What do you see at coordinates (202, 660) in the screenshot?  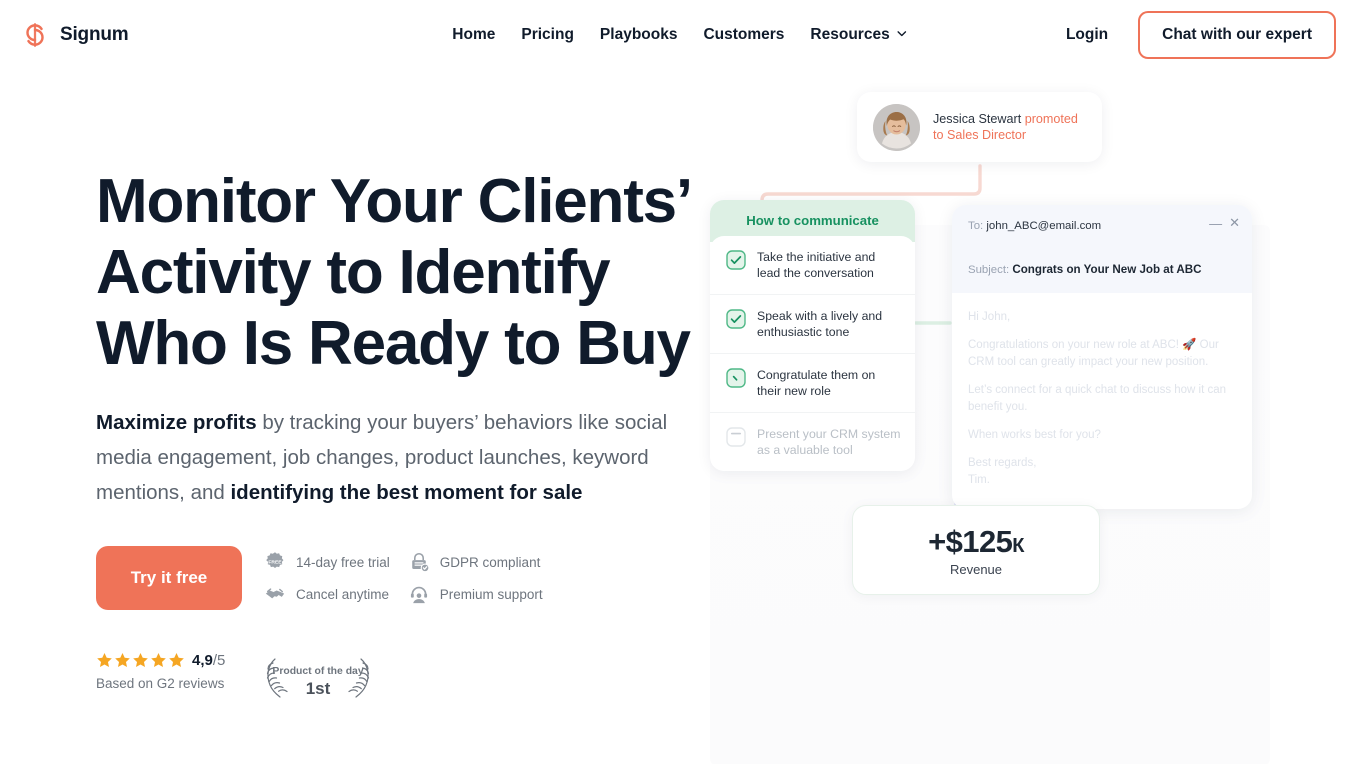 I see `rating-score: 4,9` at bounding box center [202, 660].